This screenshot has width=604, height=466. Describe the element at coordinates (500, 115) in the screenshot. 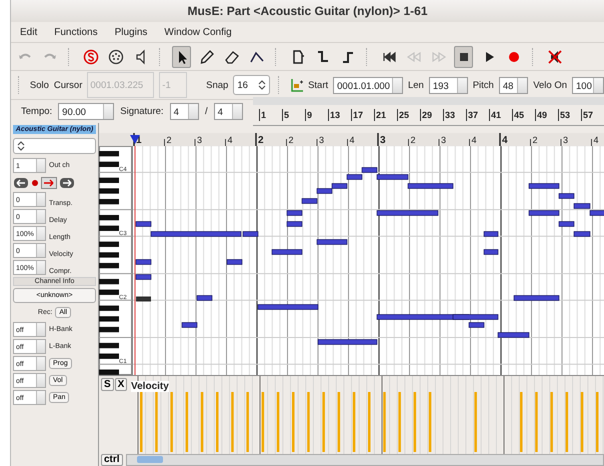

I see `bar-number: 41` at that location.